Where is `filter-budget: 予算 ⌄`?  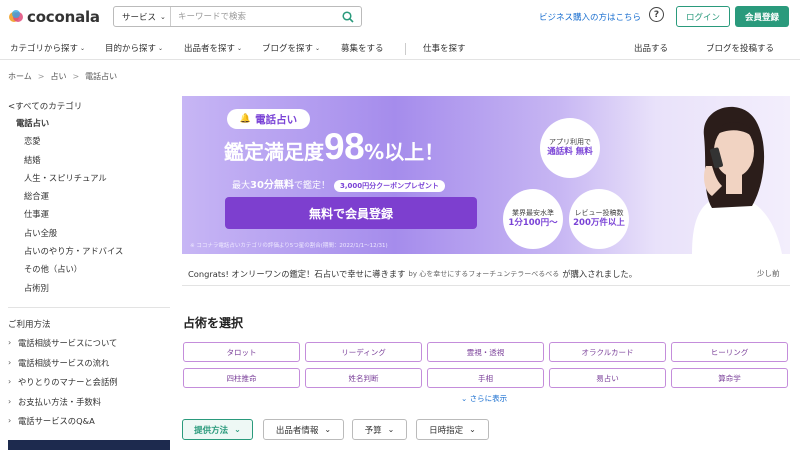 filter-budget: 予算 ⌄ is located at coordinates (379, 429).